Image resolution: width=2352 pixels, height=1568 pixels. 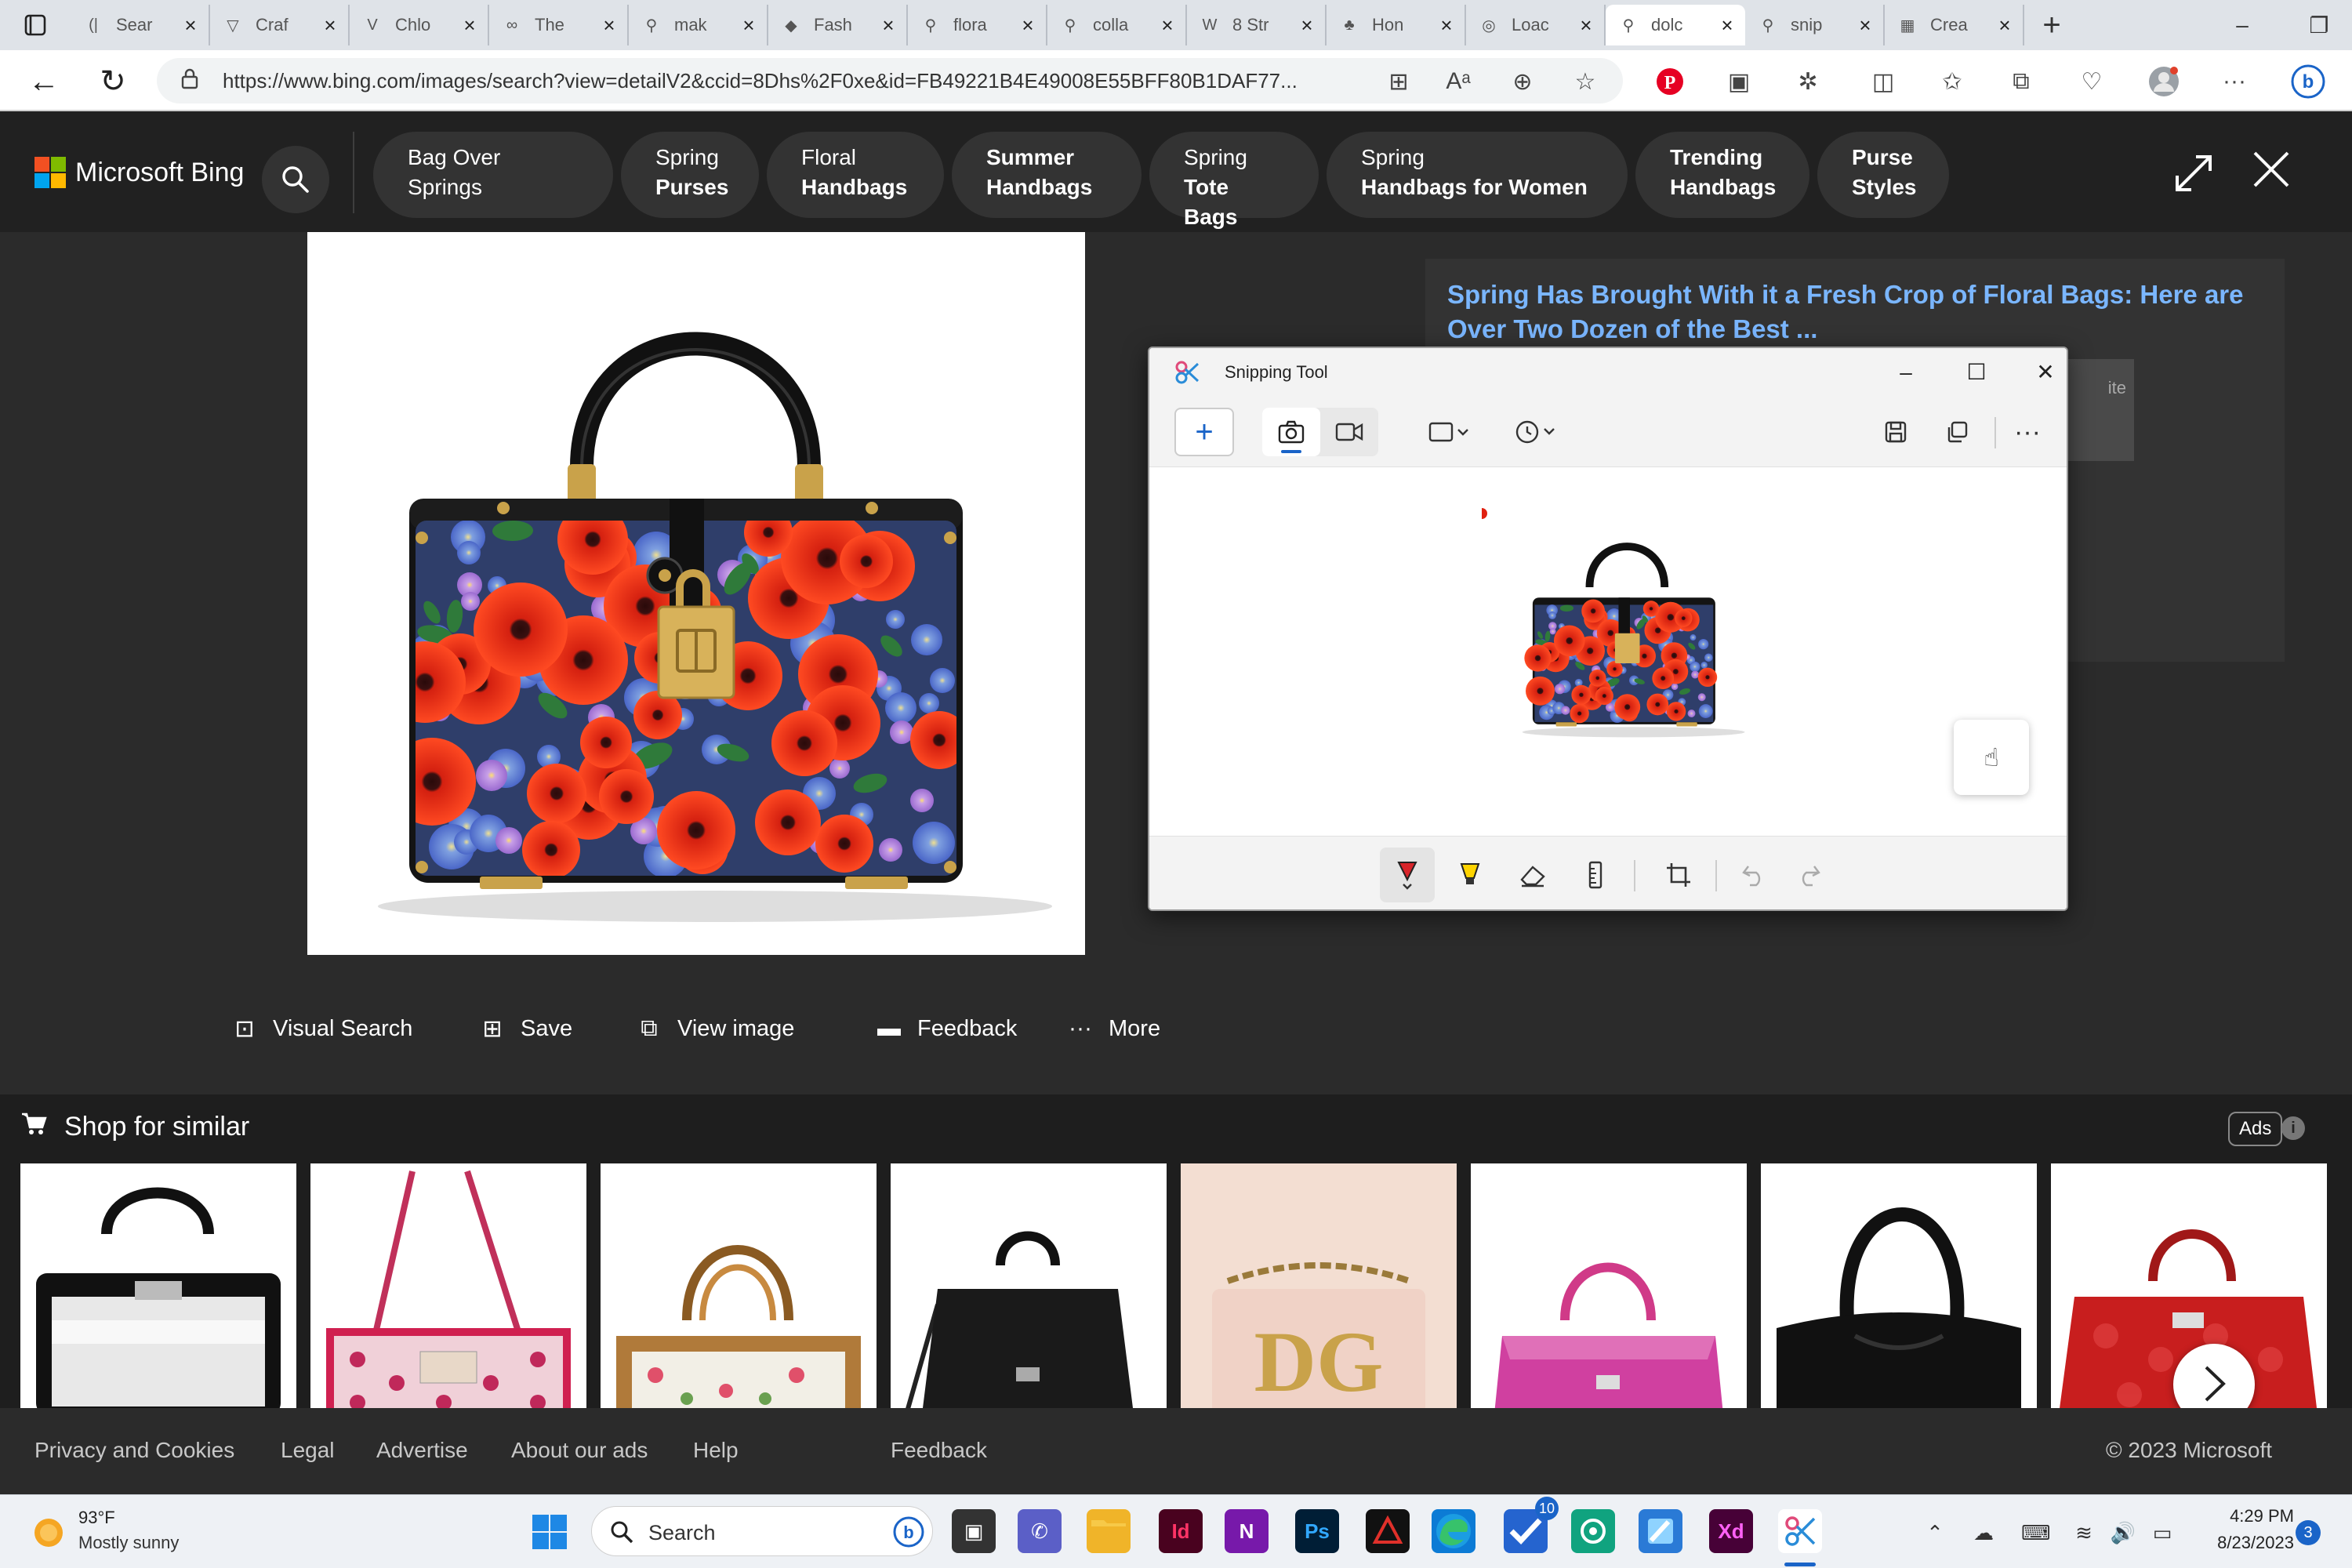 I want to click on snip-maximize-button: ☐, so click(x=1976, y=372).